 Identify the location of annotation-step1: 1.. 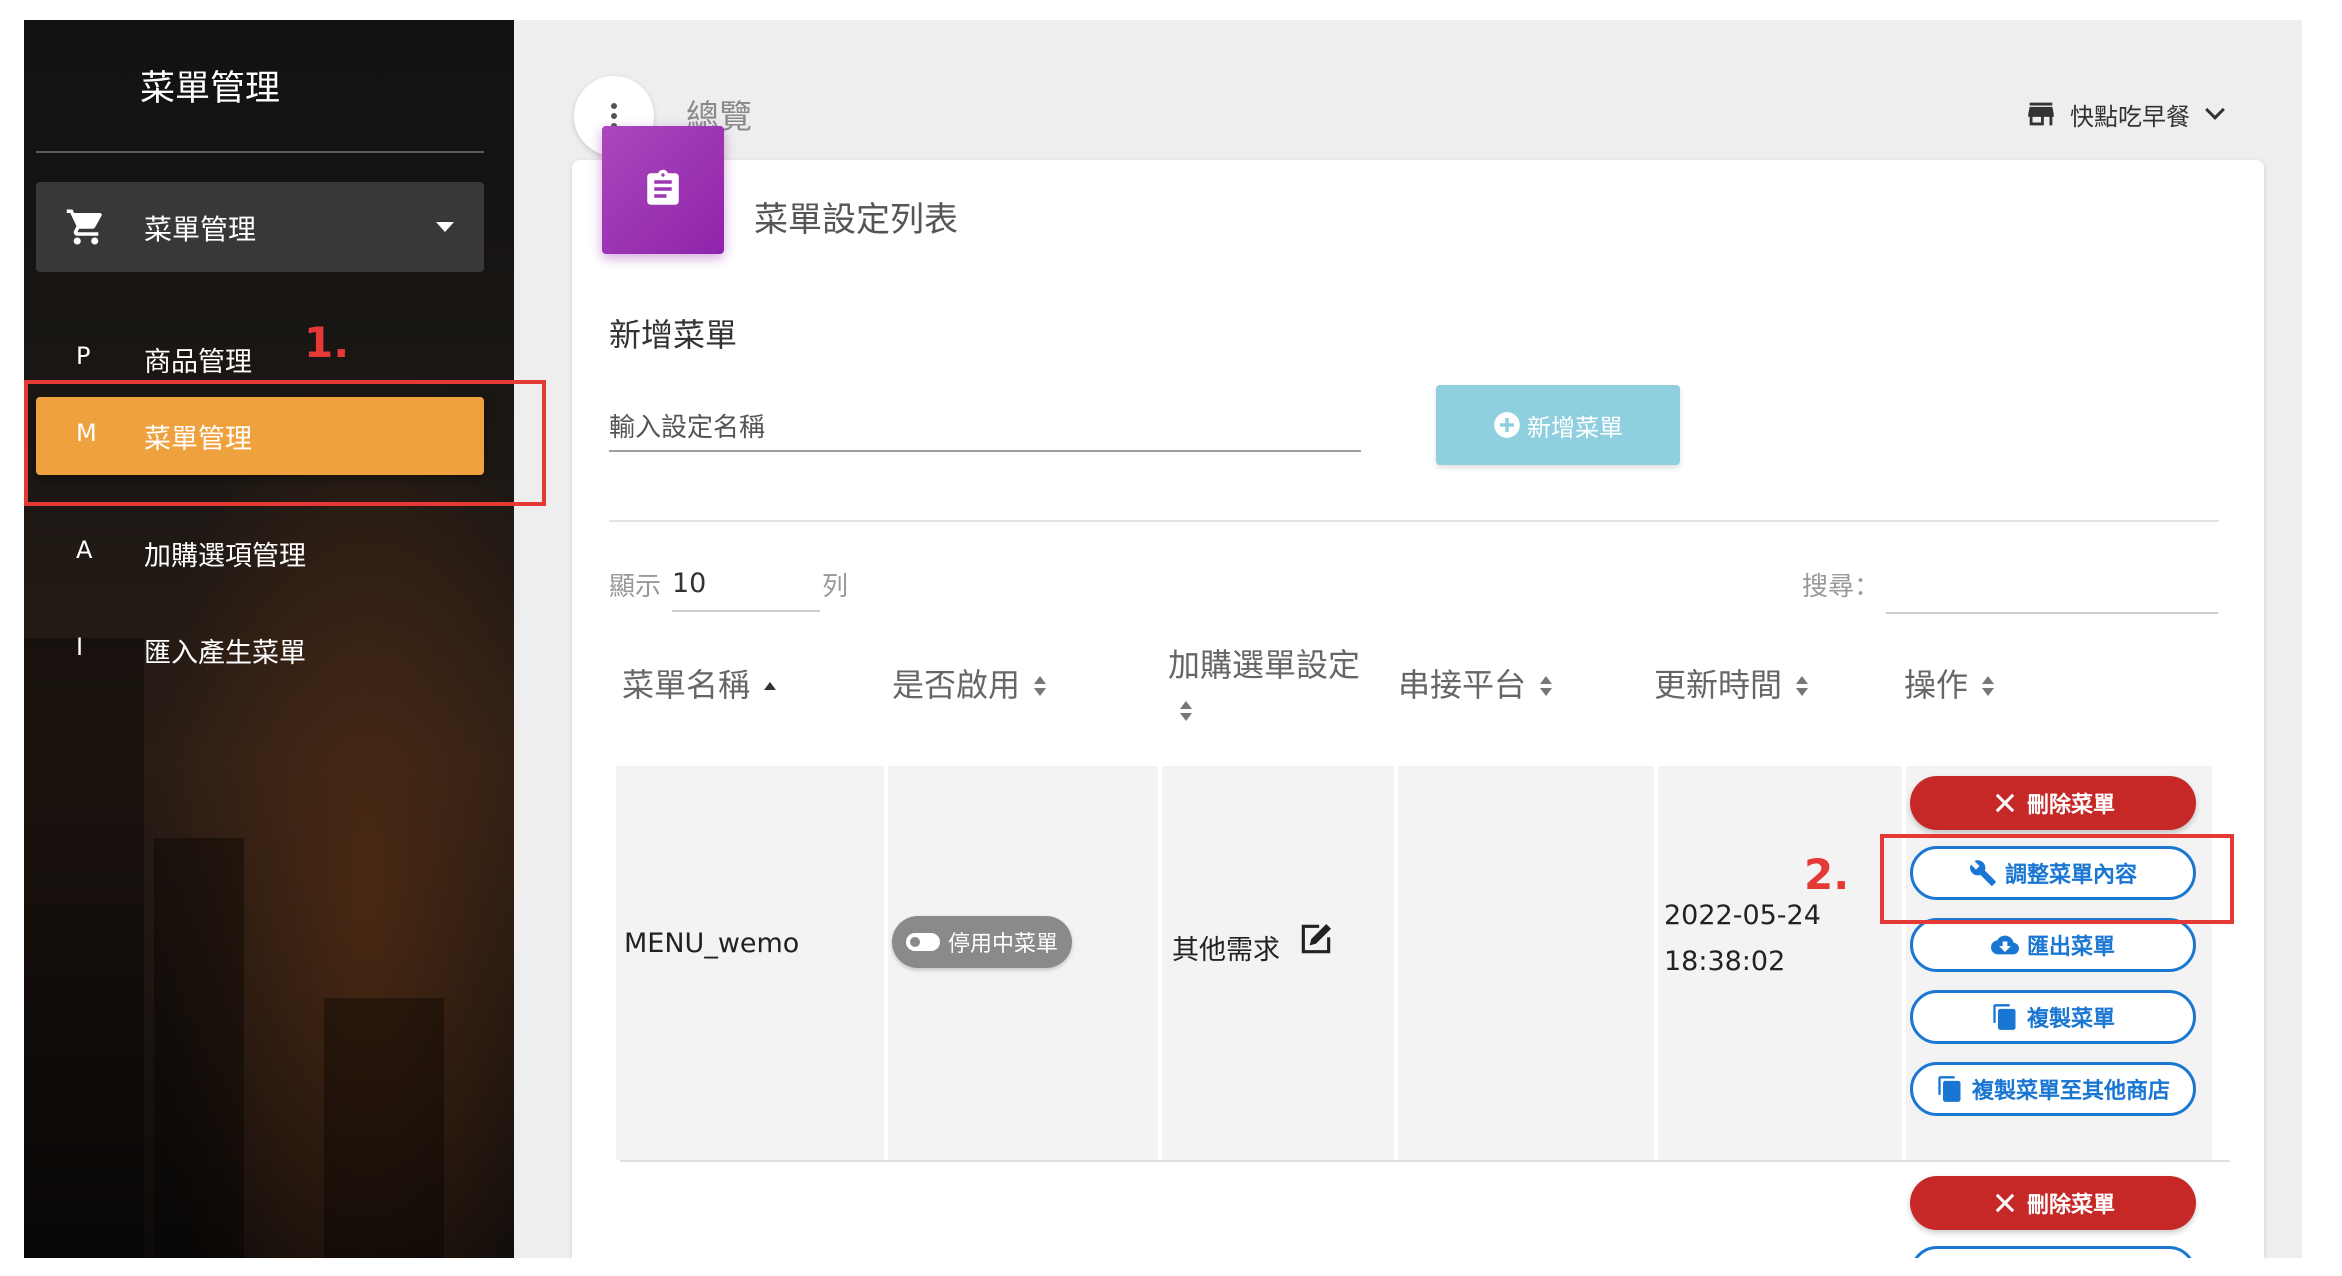
(327, 342).